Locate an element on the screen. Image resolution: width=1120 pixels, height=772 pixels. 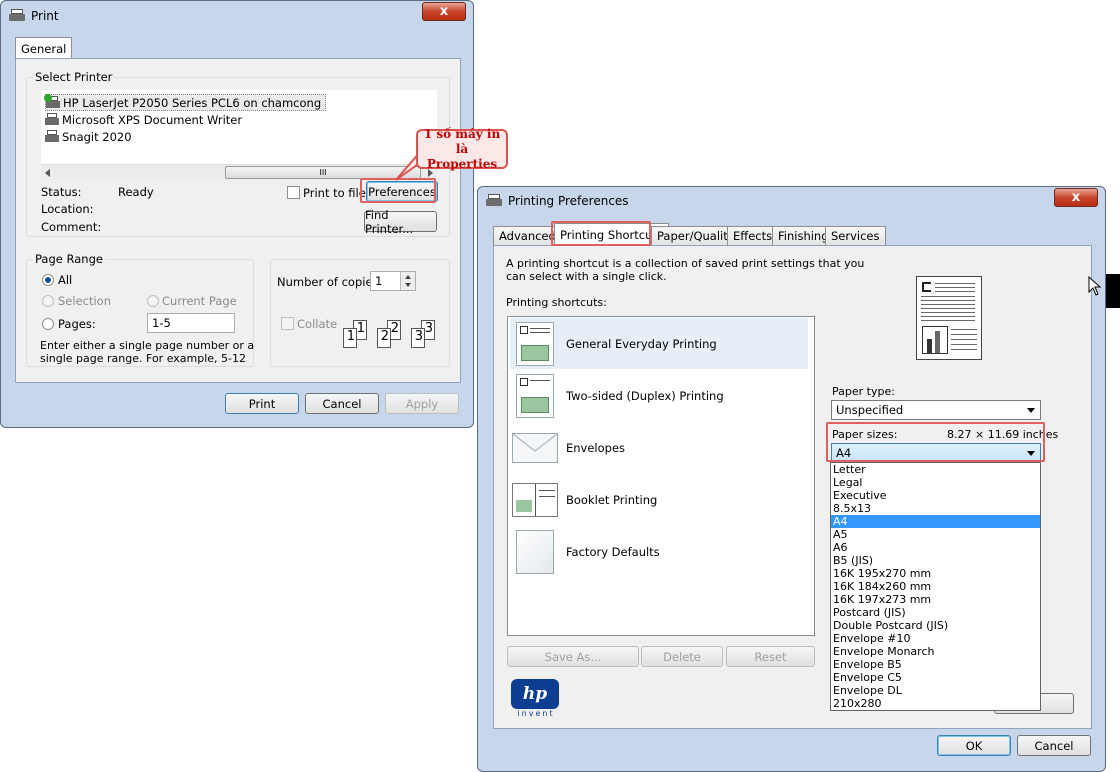
blank-page-icon is located at coordinates (535, 551).